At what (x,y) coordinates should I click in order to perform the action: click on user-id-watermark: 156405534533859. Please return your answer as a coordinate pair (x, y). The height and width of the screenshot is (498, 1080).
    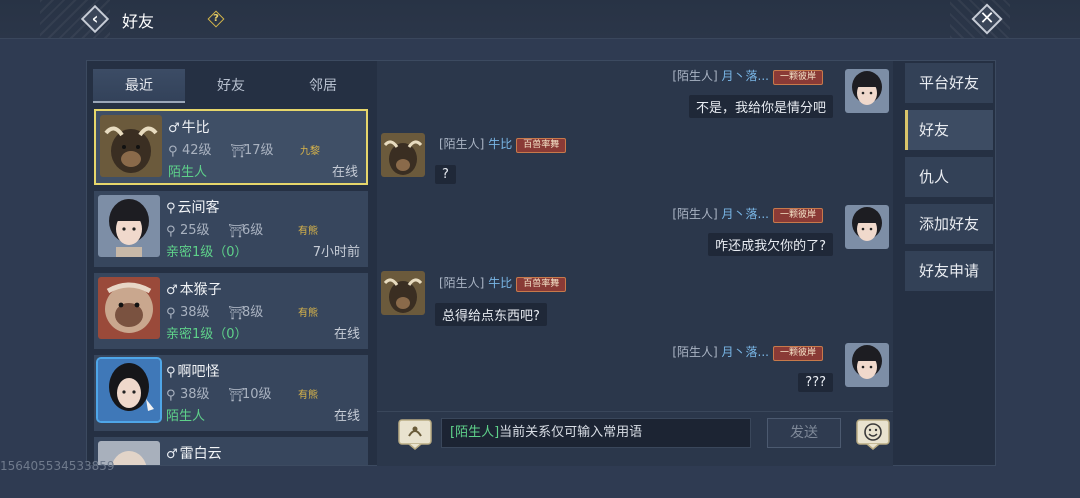
    Looking at the image, I should click on (57, 466).